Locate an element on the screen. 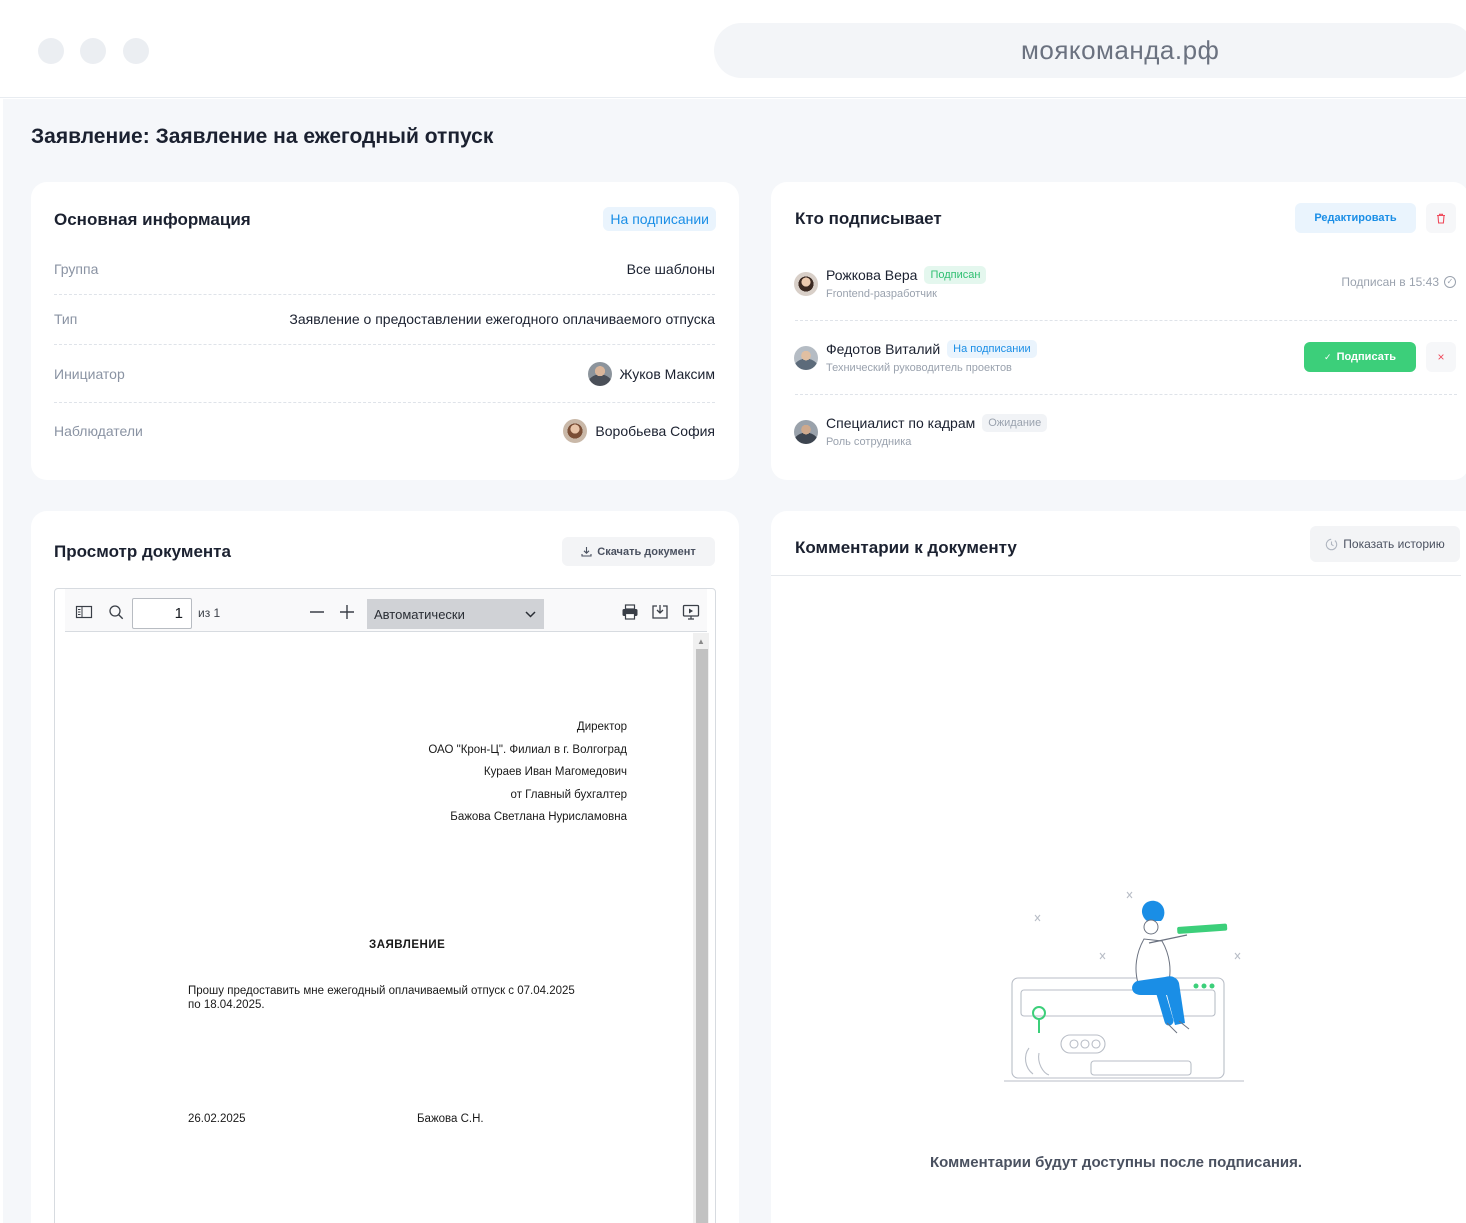 The width and height of the screenshot is (1466, 1223). window-close-dot is located at coordinates (51, 51).